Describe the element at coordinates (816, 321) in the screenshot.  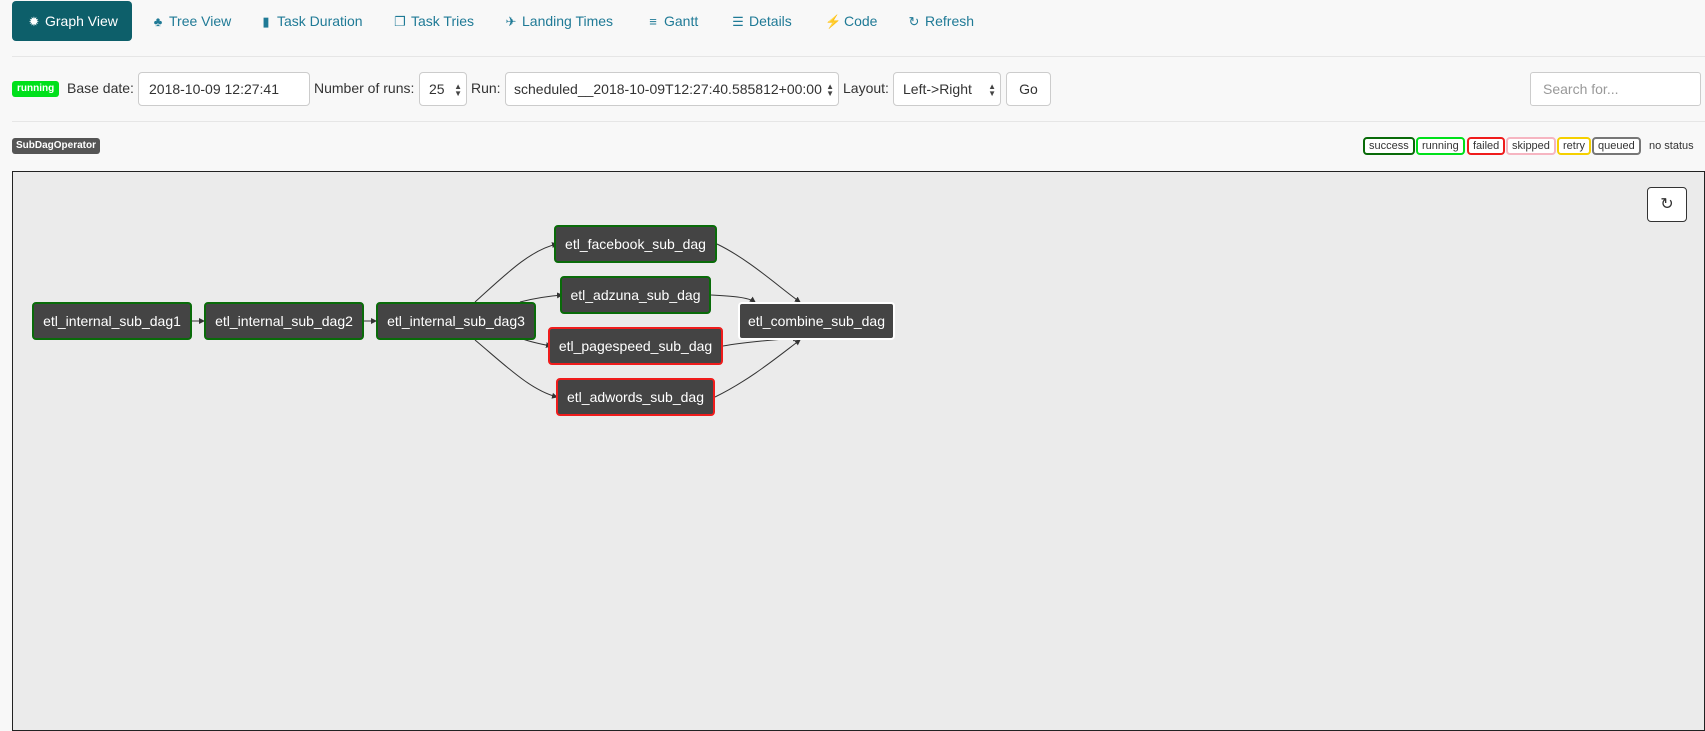
I see `task-node-etl-combine-sub-dag: etl_combine_sub_dag` at that location.